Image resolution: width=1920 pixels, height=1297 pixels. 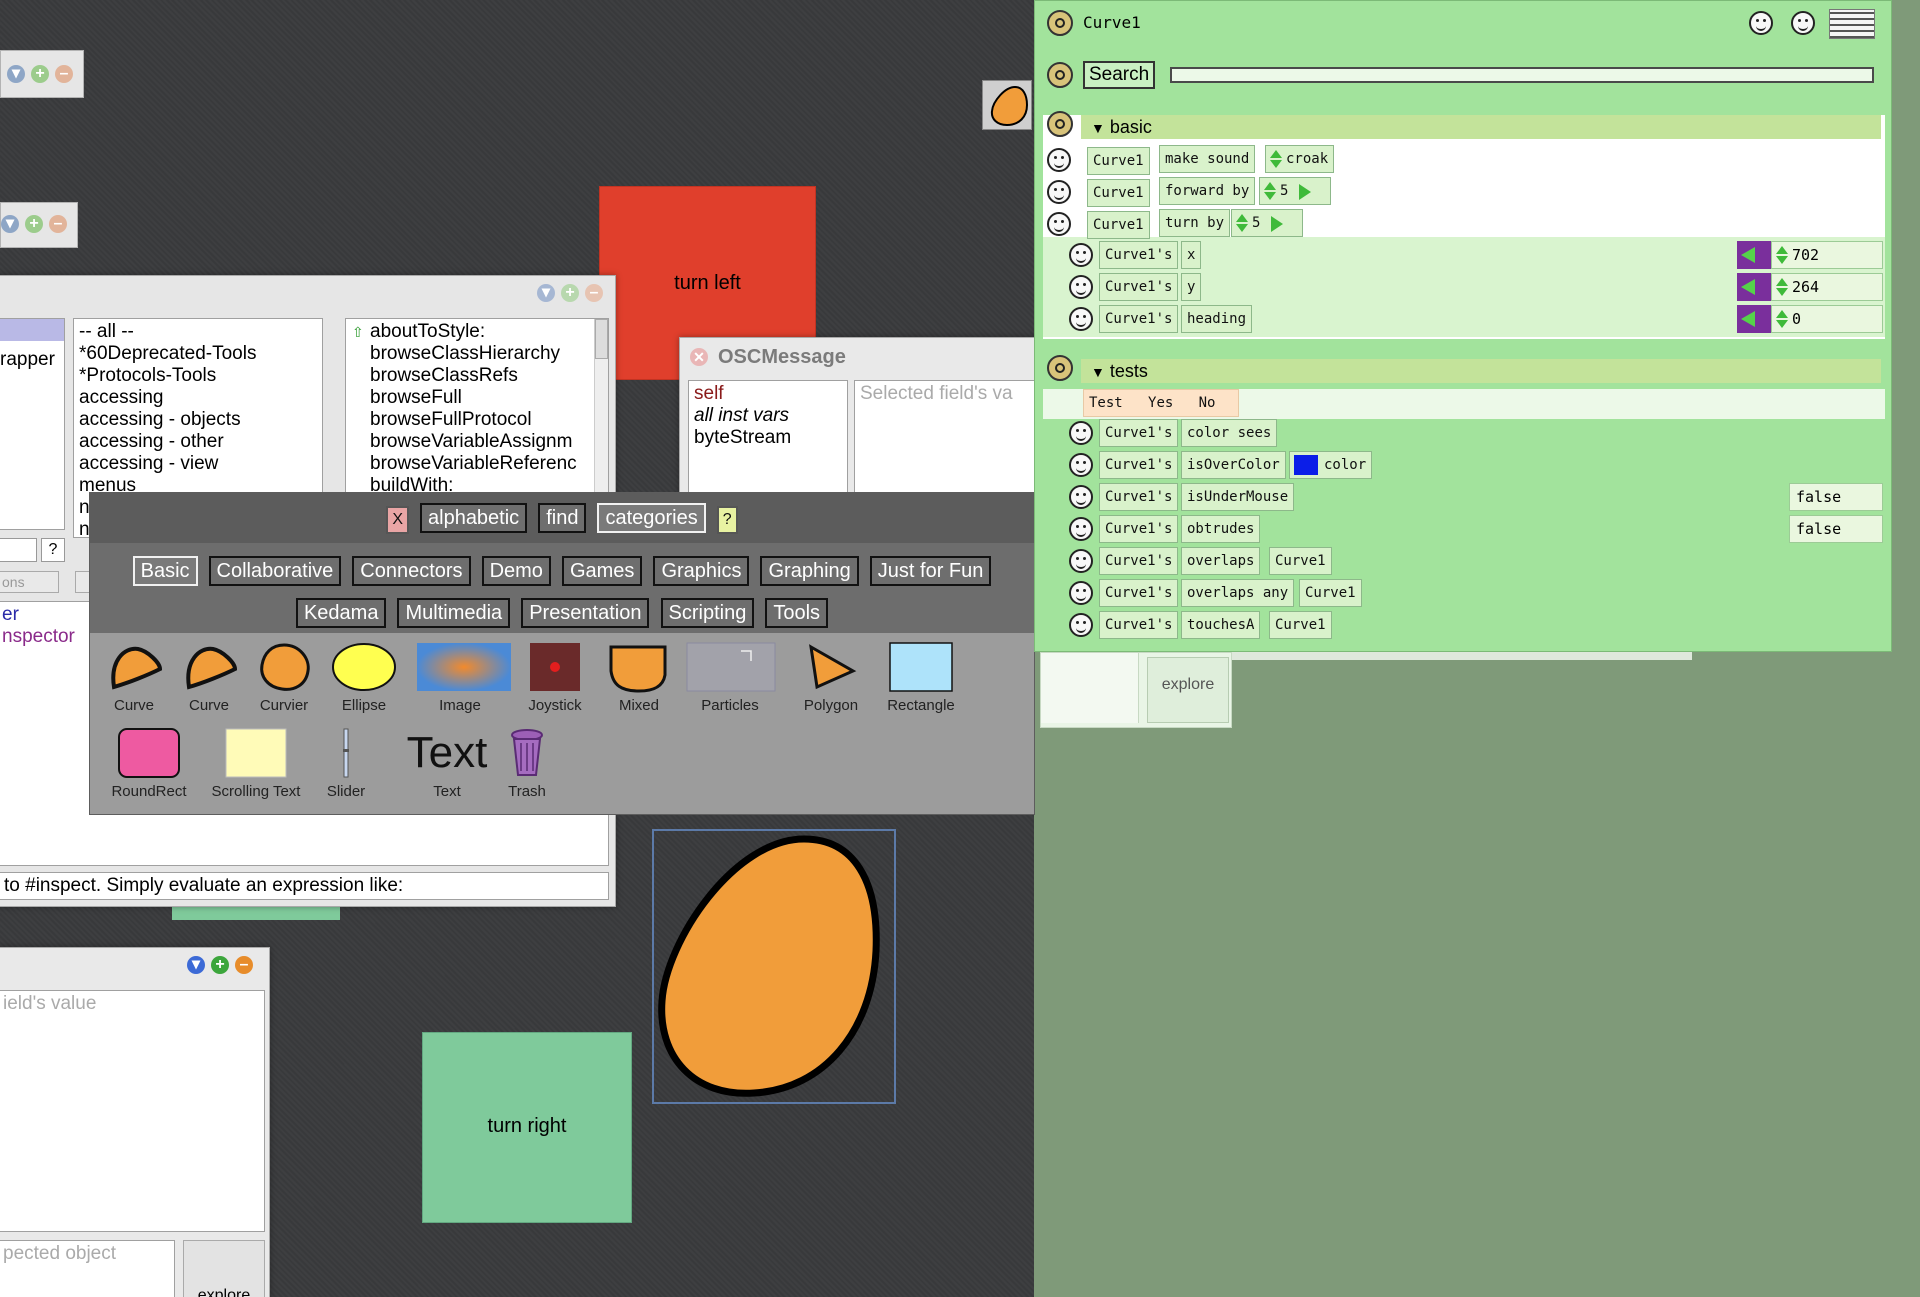 What do you see at coordinates (341, 613) in the screenshot?
I see `category-kedama: Kedama` at bounding box center [341, 613].